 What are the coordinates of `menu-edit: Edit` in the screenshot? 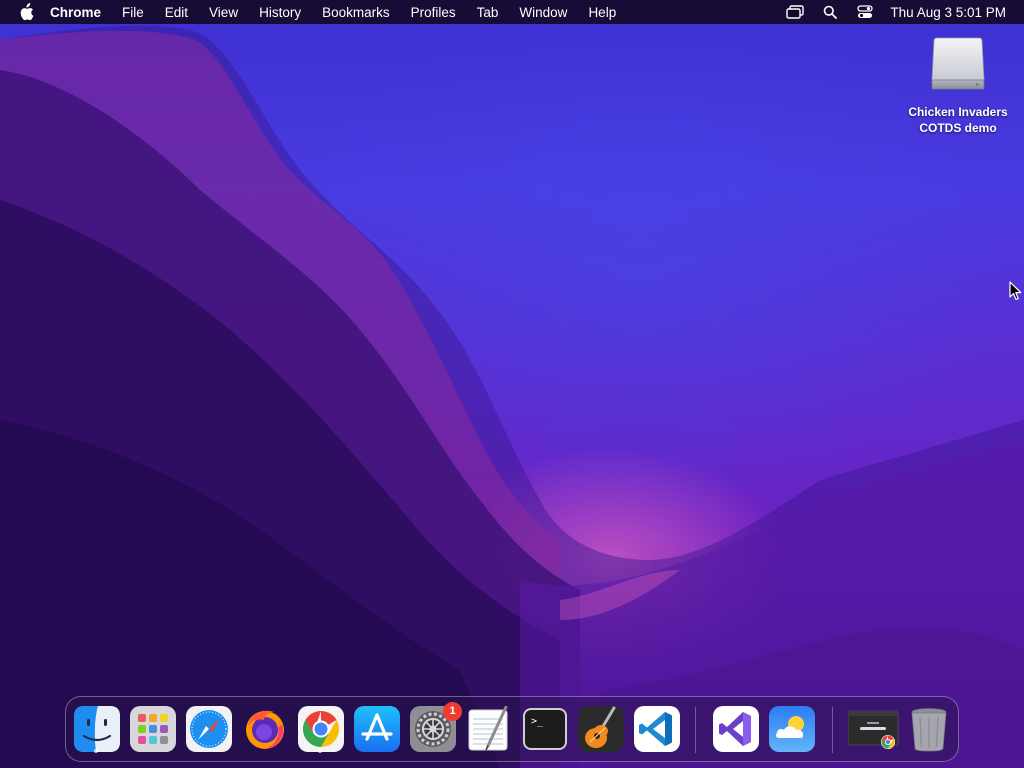 It's located at (176, 12).